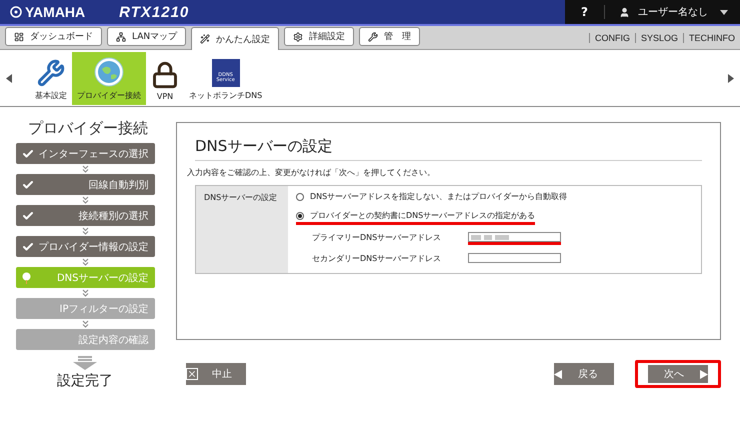 This screenshot has height=423, width=740. Describe the element at coordinates (48, 12) in the screenshot. I see `brand-logo: YAMAHA` at that location.